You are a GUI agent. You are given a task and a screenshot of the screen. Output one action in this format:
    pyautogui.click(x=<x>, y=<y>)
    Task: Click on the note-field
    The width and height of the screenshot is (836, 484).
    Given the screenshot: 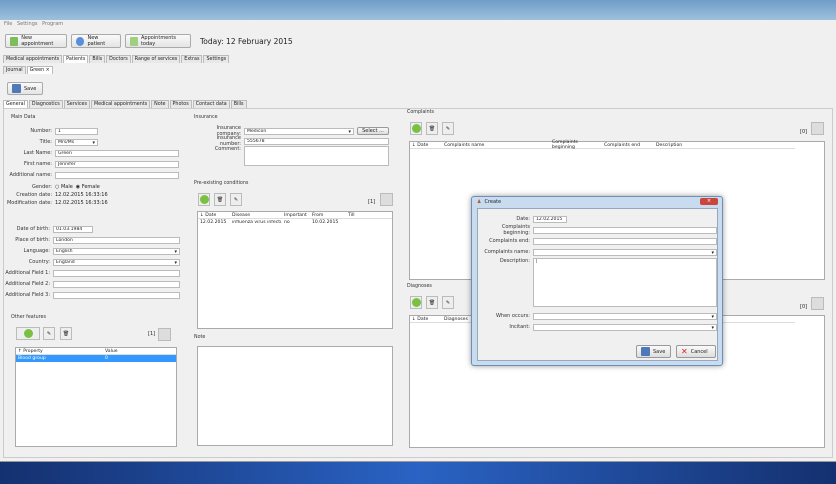 What is the action you would take?
    pyautogui.click(x=295, y=396)
    